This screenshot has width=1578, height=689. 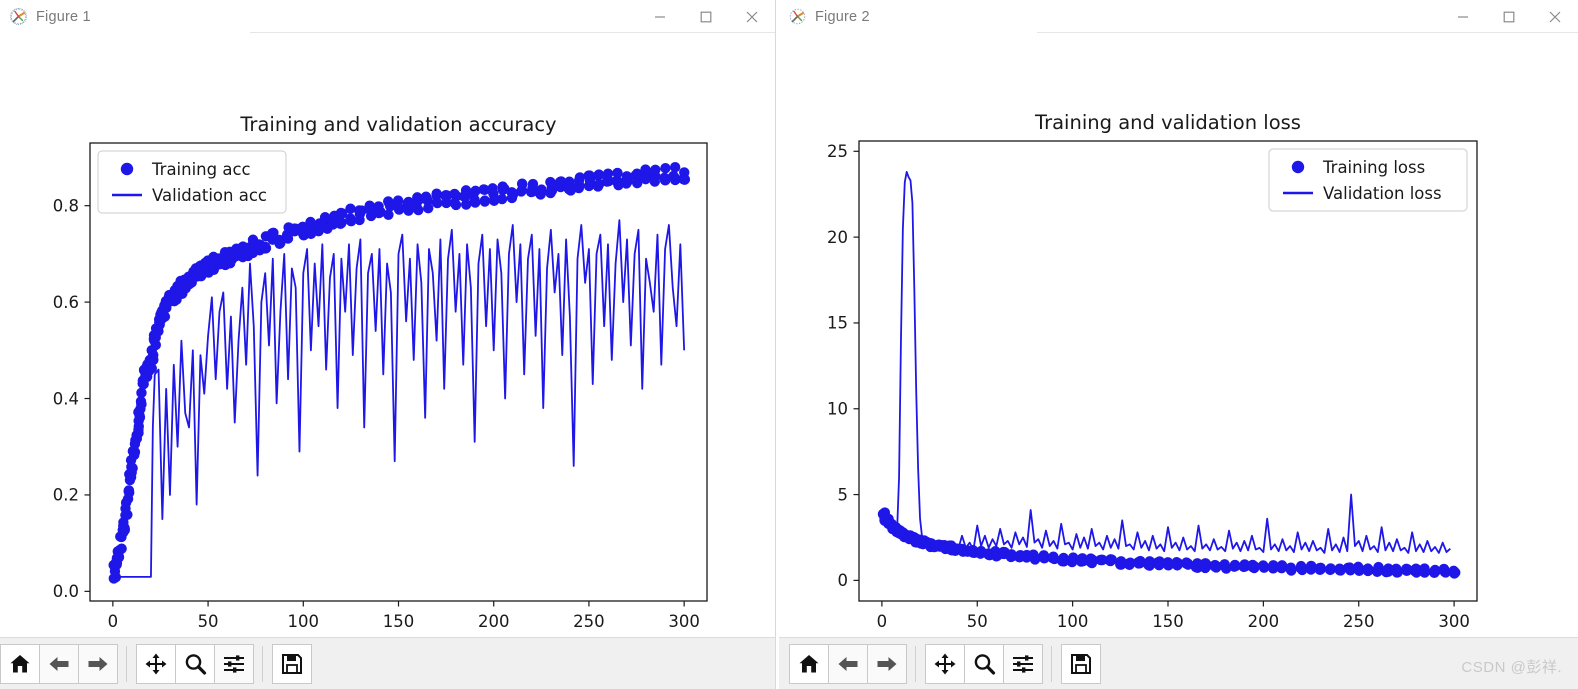 I want to click on svg-text: 0.2, so click(x=66, y=495).